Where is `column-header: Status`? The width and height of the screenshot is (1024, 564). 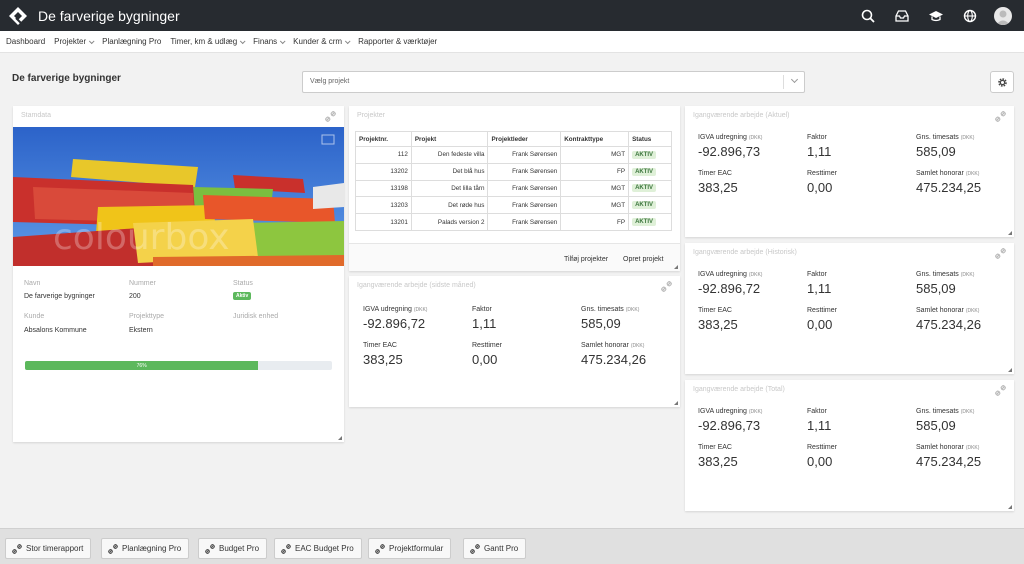
column-header: Status is located at coordinates (650, 139).